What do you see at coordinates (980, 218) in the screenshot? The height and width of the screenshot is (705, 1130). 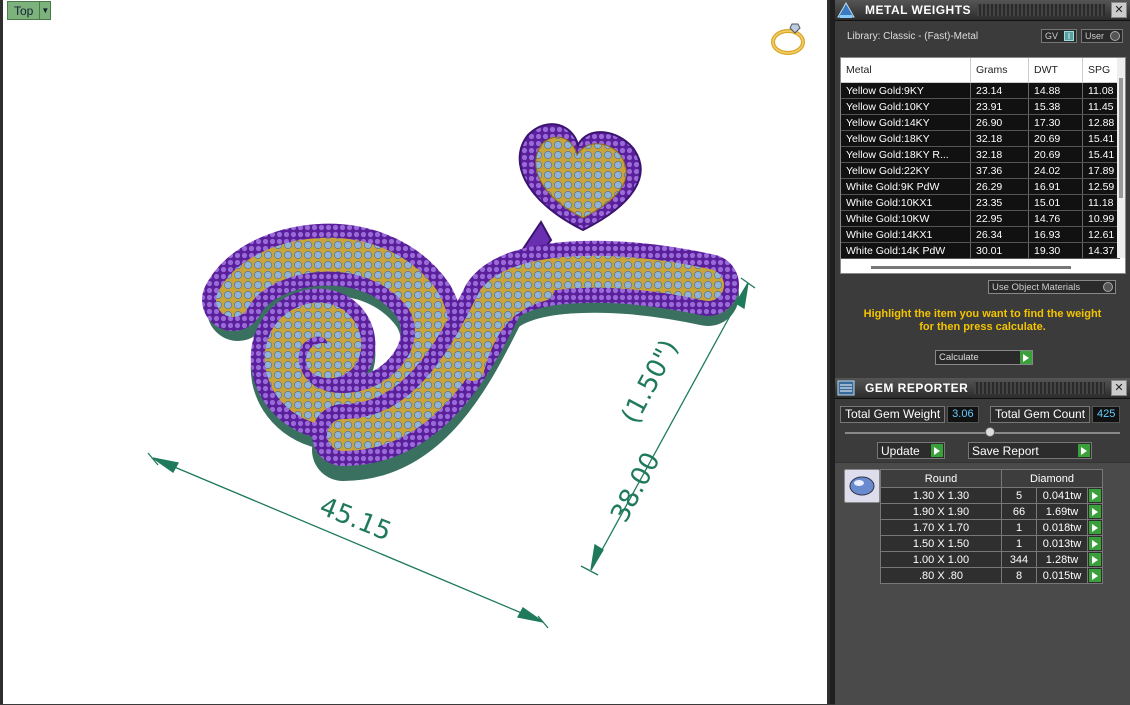 I see `table-row: White Gold:10KW 22.95 14.76 10.99` at bounding box center [980, 218].